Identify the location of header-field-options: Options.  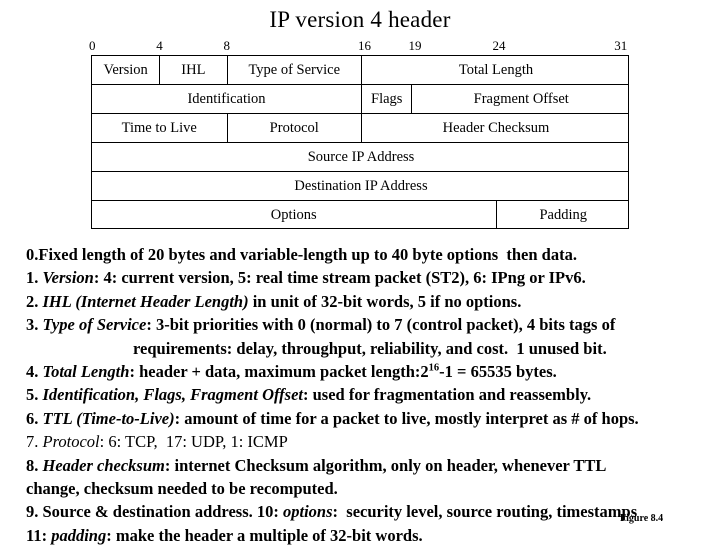
(293, 215).